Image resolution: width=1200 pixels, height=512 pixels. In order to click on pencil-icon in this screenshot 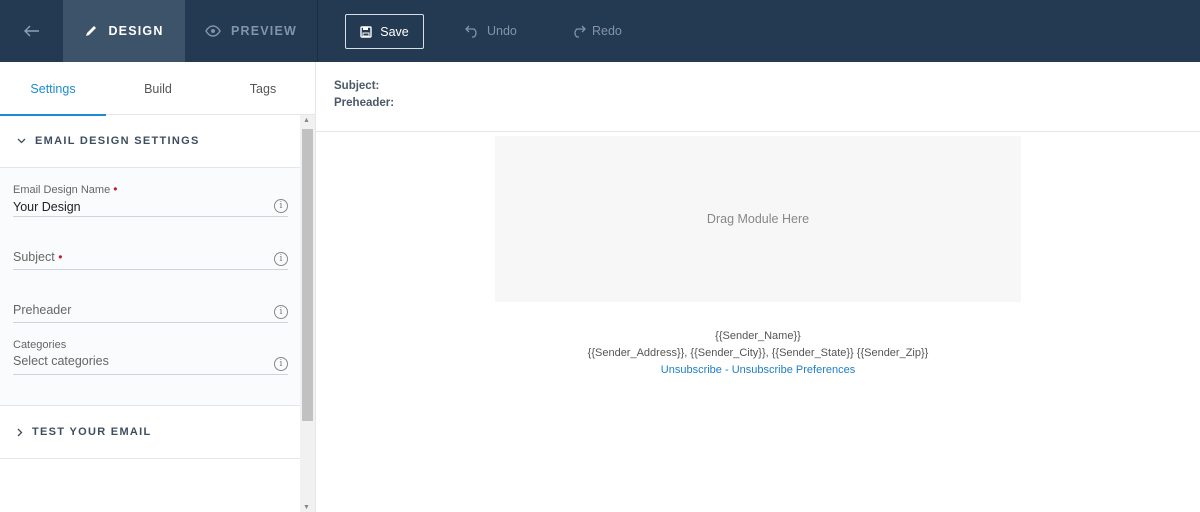, I will do `click(91, 31)`.